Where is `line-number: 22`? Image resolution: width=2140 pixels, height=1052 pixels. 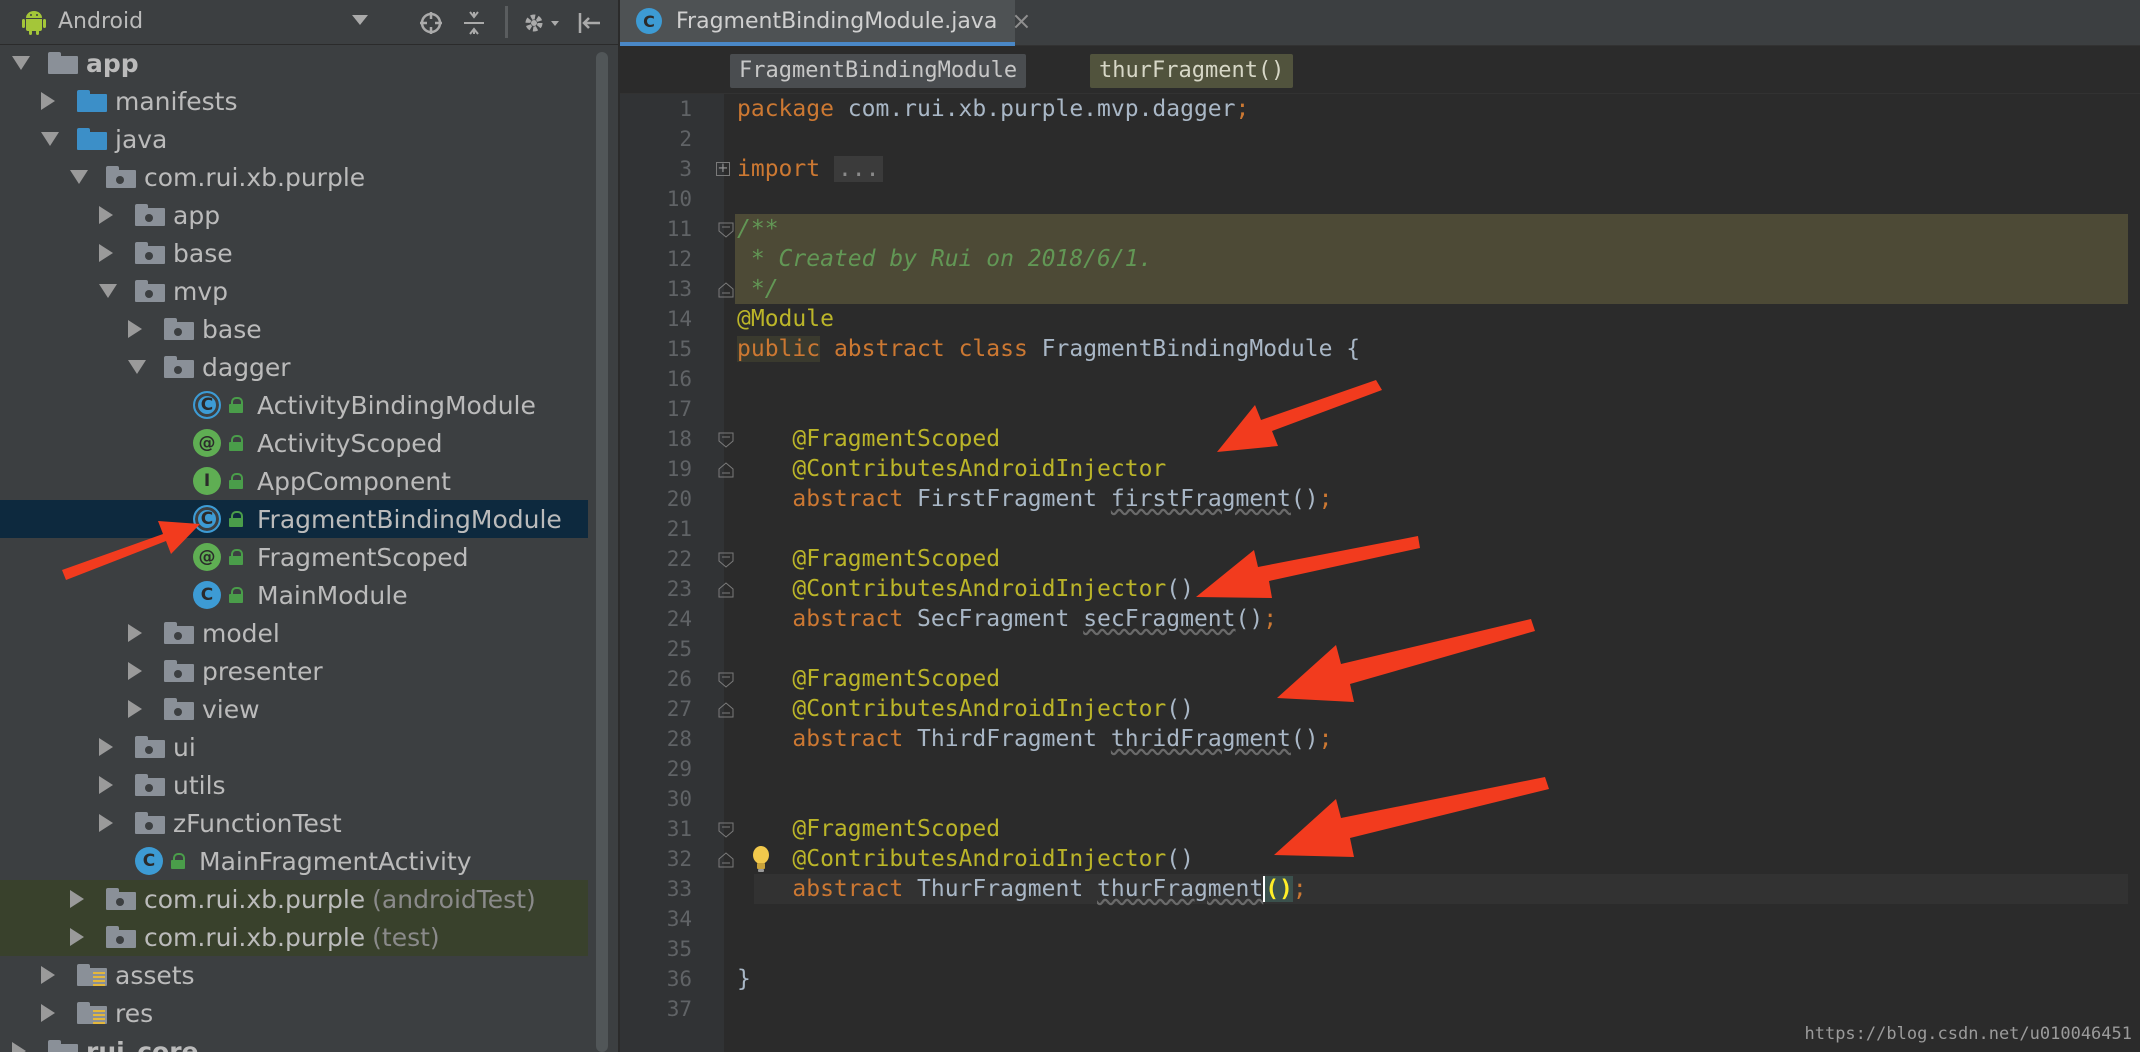 line-number: 22 is located at coordinates (656, 559).